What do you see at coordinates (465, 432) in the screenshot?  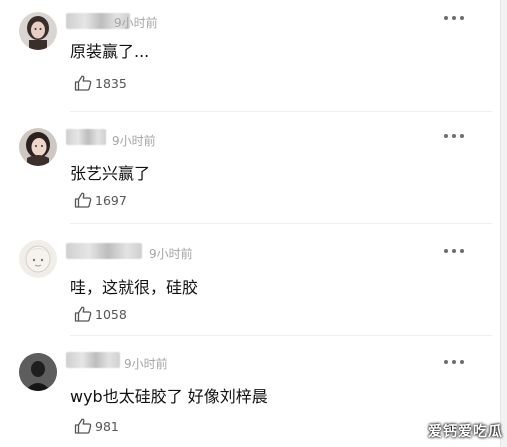 I see `watermark: 爱钙爱吃瓜` at bounding box center [465, 432].